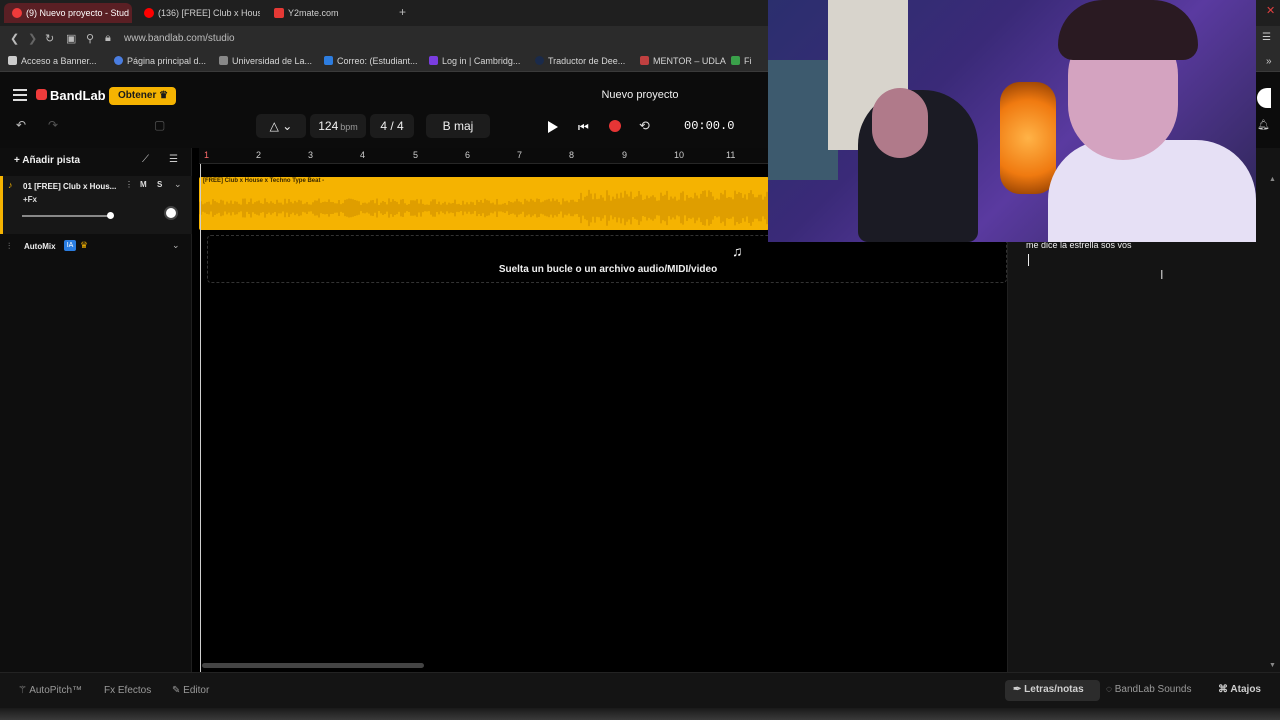  Describe the element at coordinates (402, 12) in the screenshot. I see `new-tab-icon: +` at that location.